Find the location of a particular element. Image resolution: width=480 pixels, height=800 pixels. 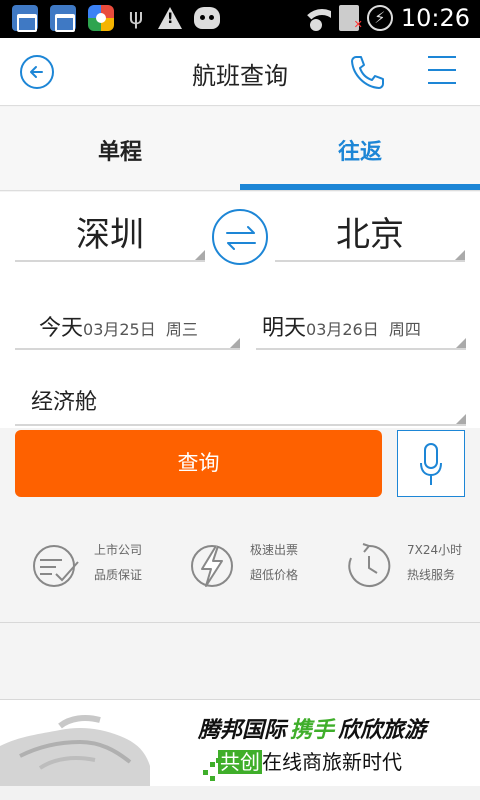

lightning-icon is located at coordinates (212, 566).